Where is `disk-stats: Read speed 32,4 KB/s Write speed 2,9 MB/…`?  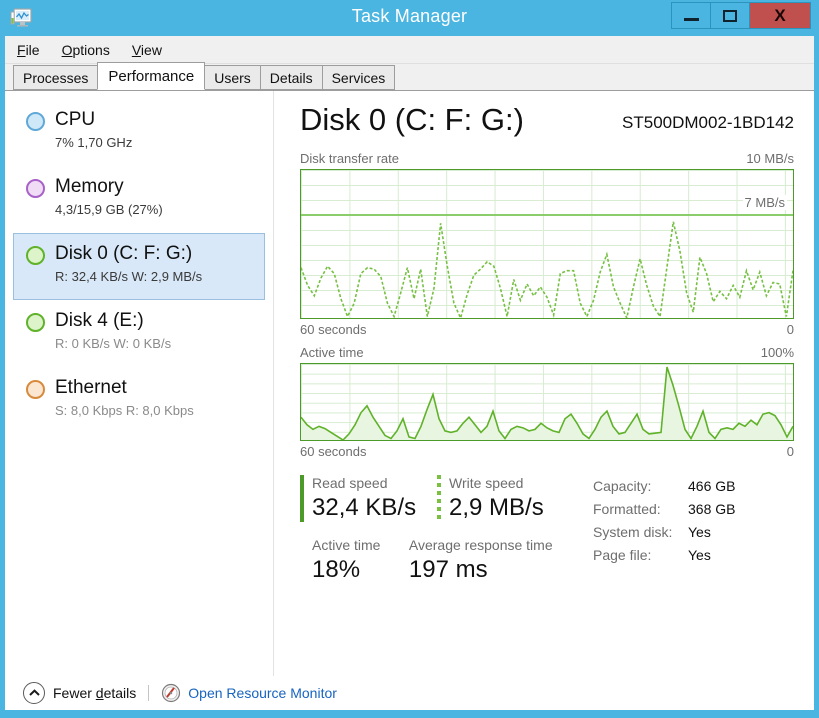
disk-stats: Read speed 32,4 KB/s Write speed 2,9 MB/… is located at coordinates (547, 529).